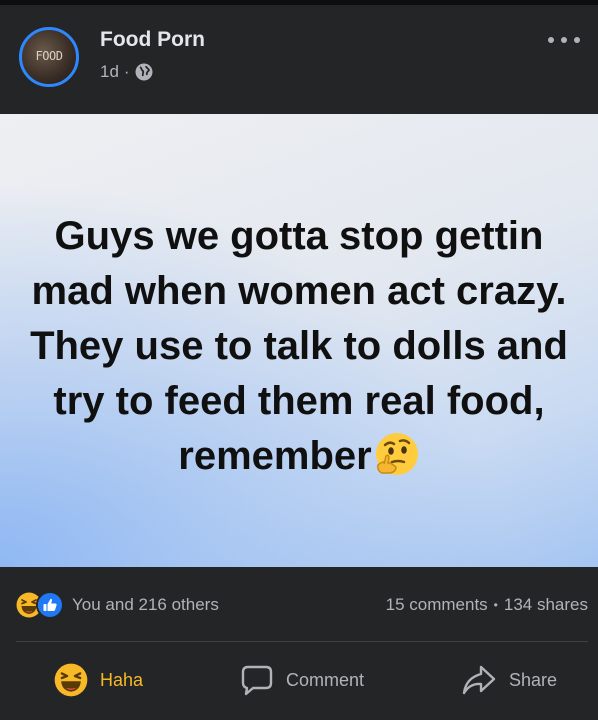  I want to click on page-name: Food Porn, so click(152, 40).